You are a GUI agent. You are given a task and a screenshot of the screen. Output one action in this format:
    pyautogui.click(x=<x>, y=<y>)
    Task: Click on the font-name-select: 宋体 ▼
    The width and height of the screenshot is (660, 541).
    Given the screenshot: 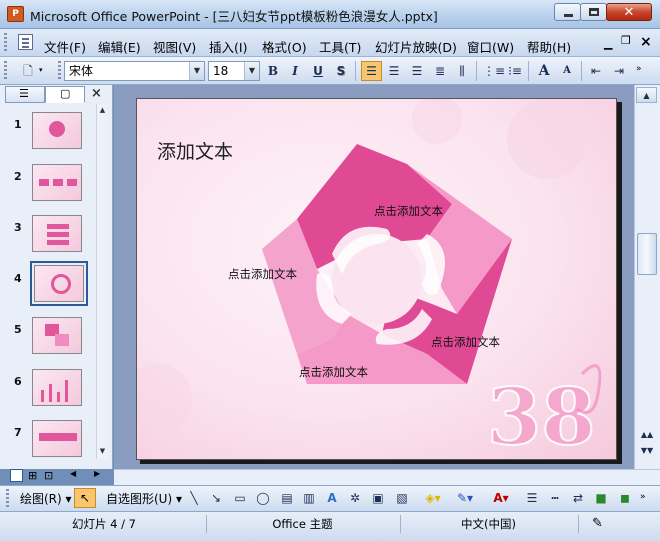 What is the action you would take?
    pyautogui.click(x=134, y=71)
    